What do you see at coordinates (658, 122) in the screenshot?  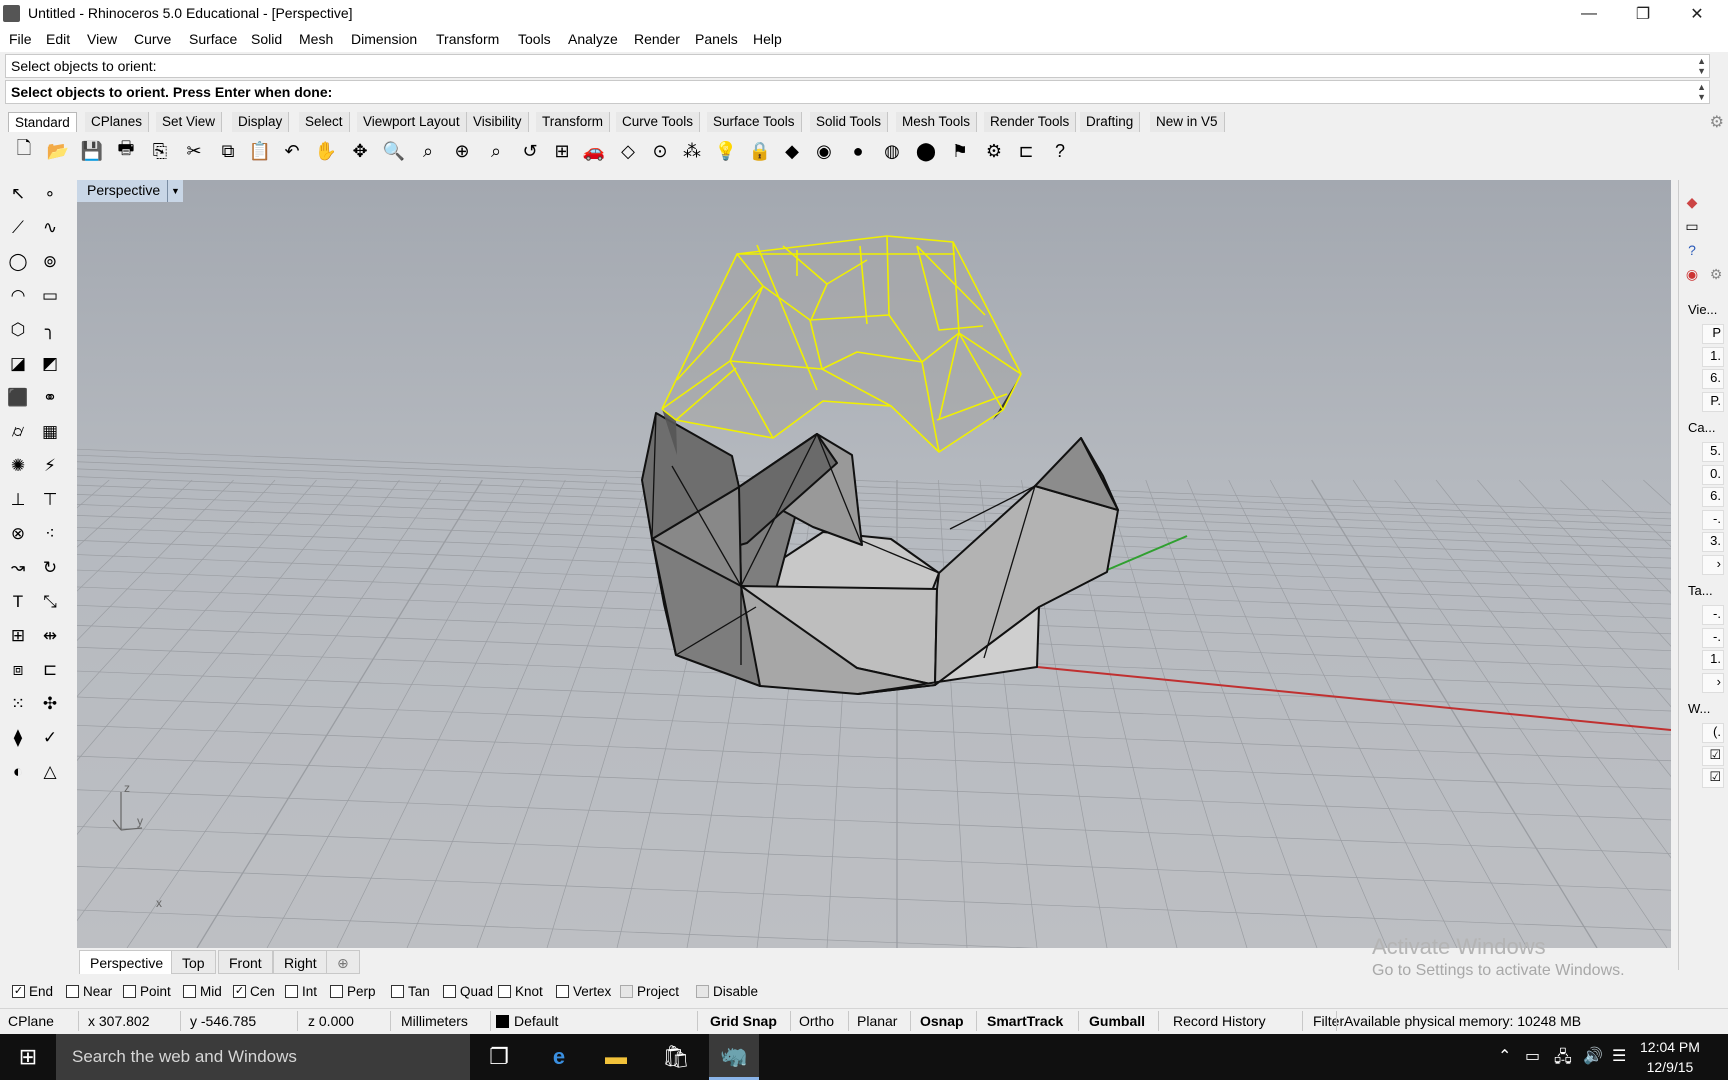 I see `tab-curve-tools: Curve Tools` at bounding box center [658, 122].